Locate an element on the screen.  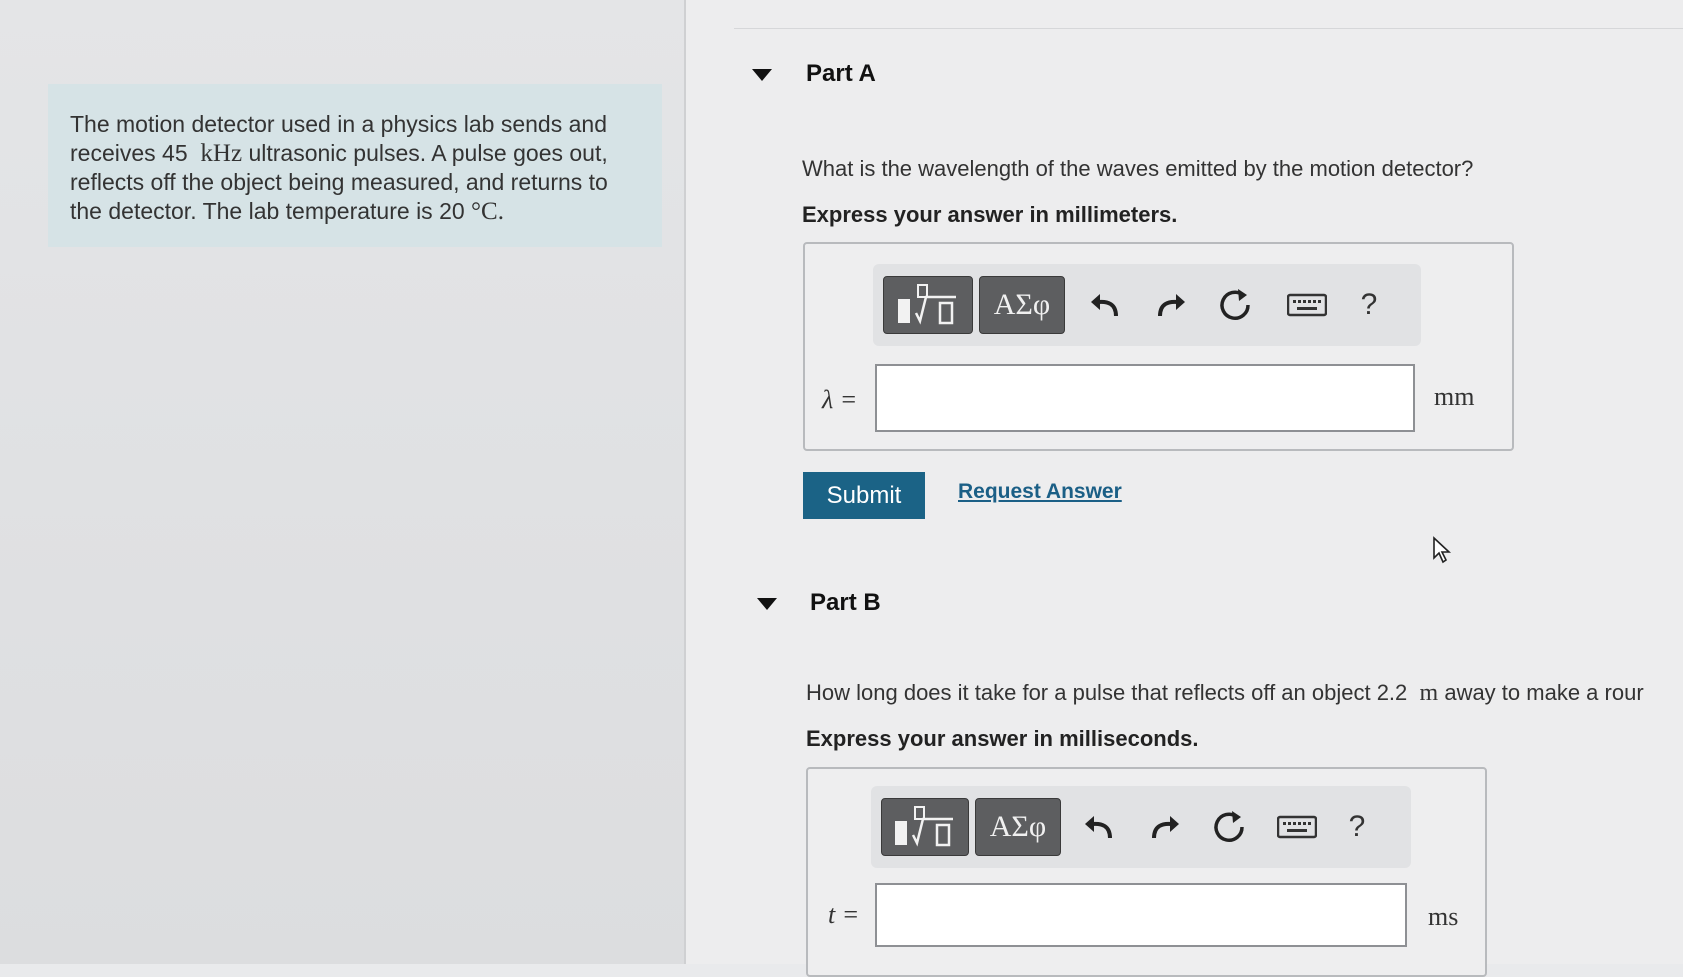
part-b-title: Part B is located at coordinates (845, 603).